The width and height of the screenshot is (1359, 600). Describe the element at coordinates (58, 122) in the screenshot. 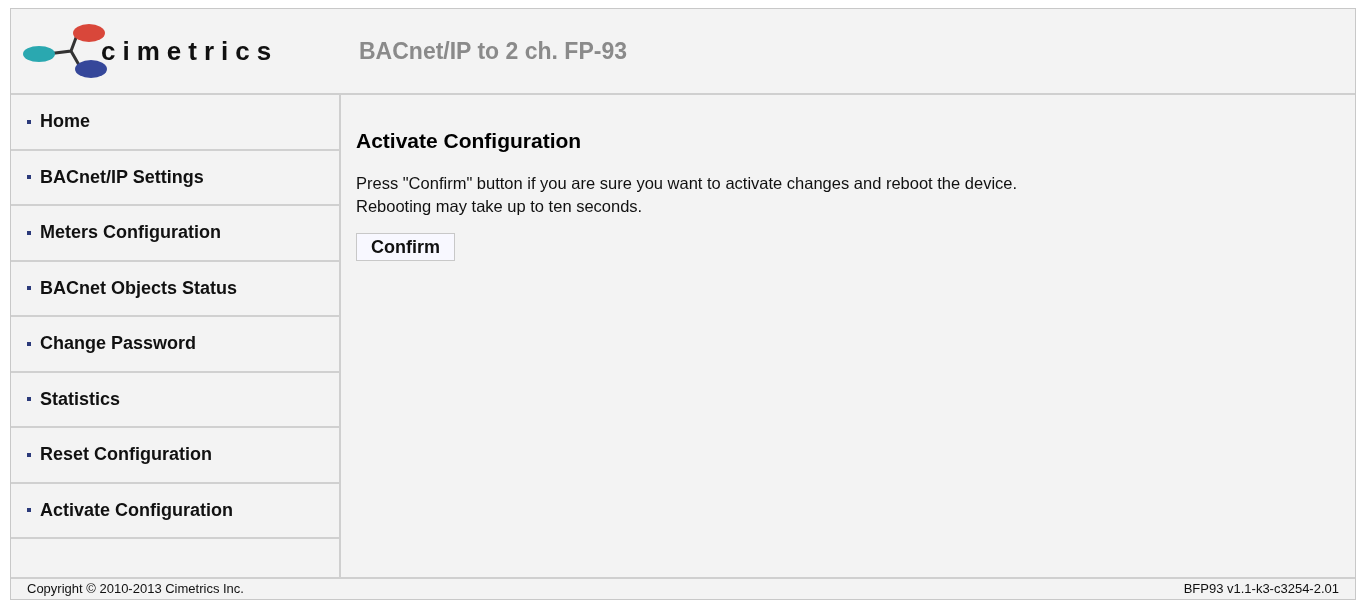

I see `nav-link: Home` at that location.